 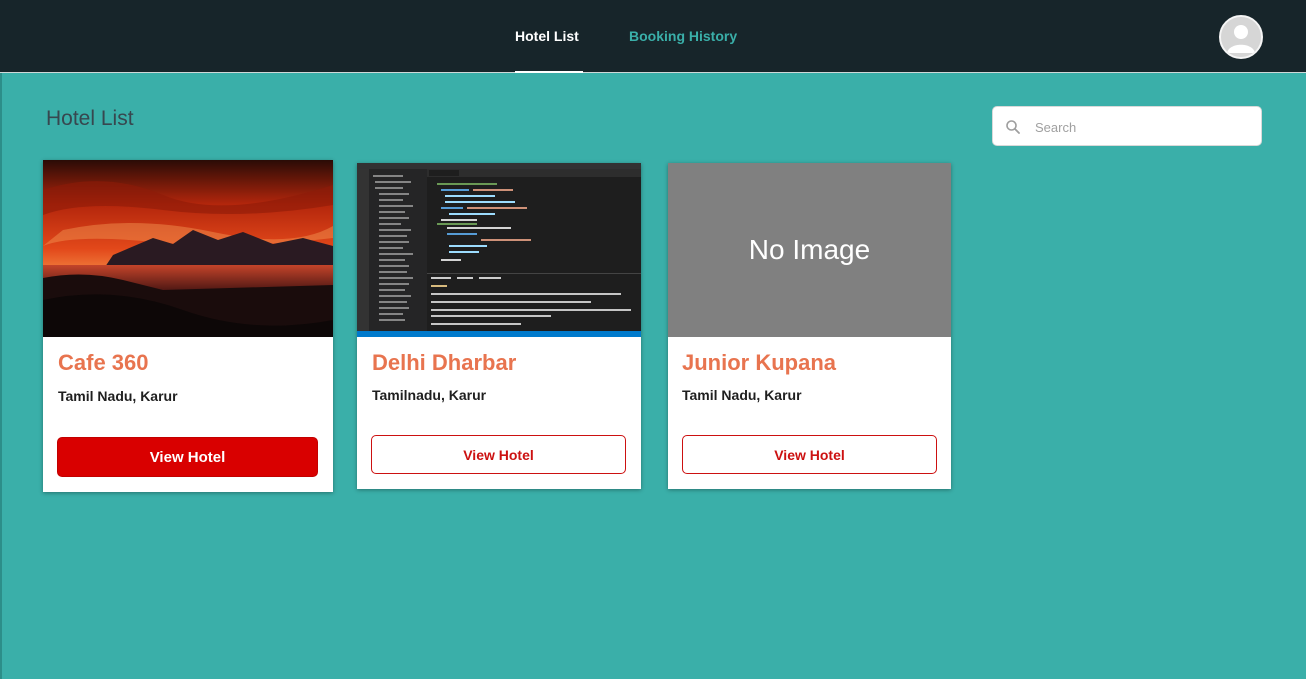 I want to click on hotel-image-placeholder: No Image, so click(x=809, y=250).